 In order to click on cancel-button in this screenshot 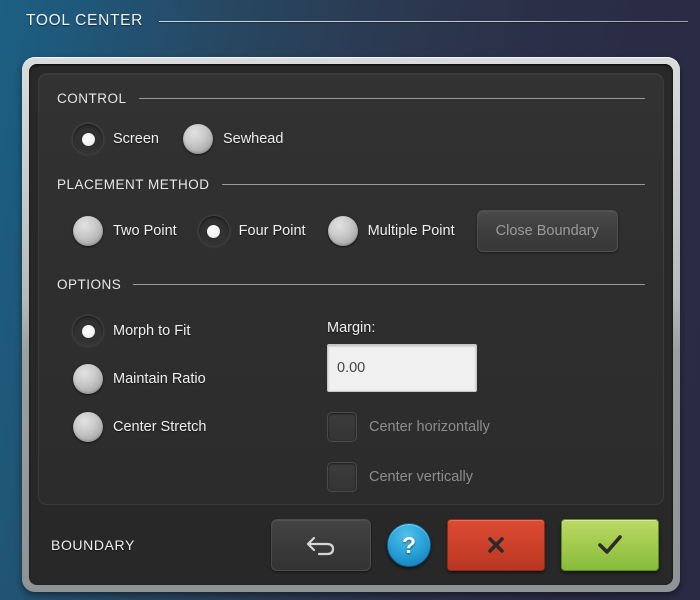, I will do `click(496, 545)`.